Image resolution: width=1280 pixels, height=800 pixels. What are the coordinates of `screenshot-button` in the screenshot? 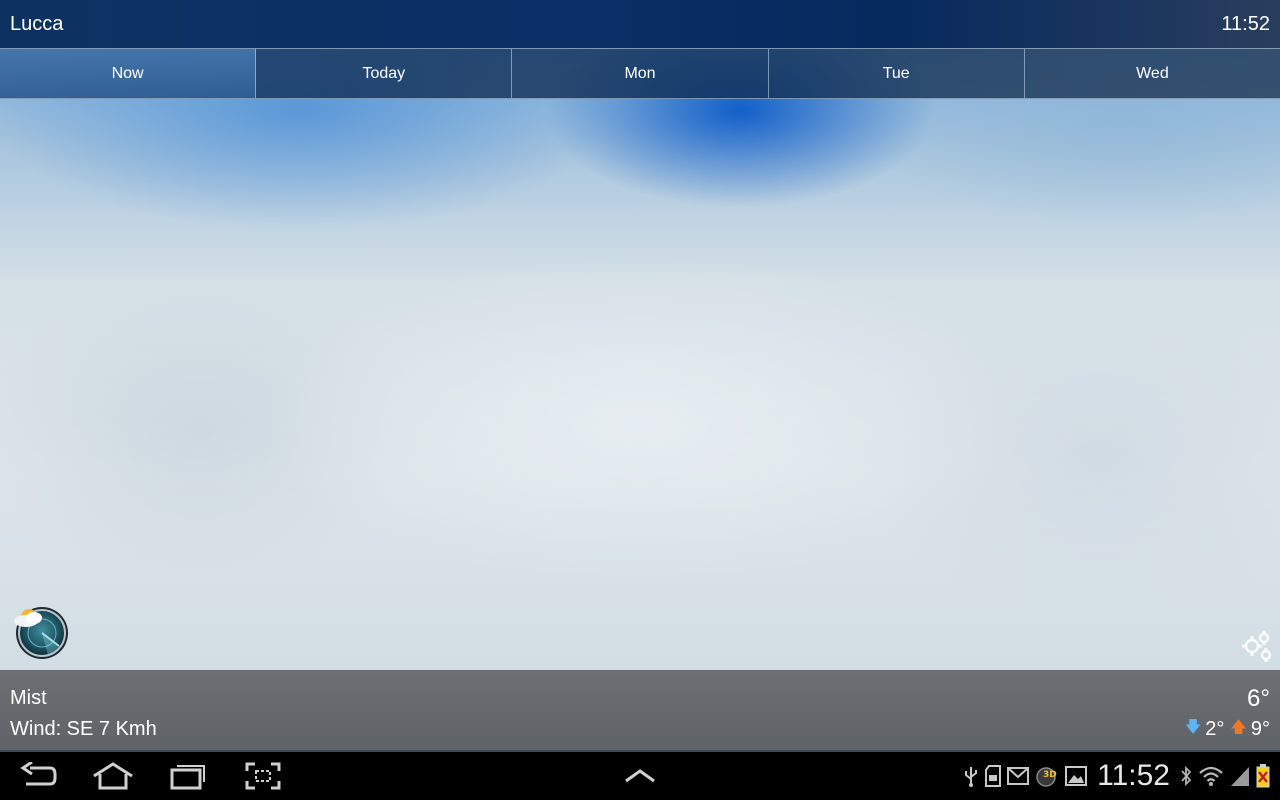 It's located at (263, 778).